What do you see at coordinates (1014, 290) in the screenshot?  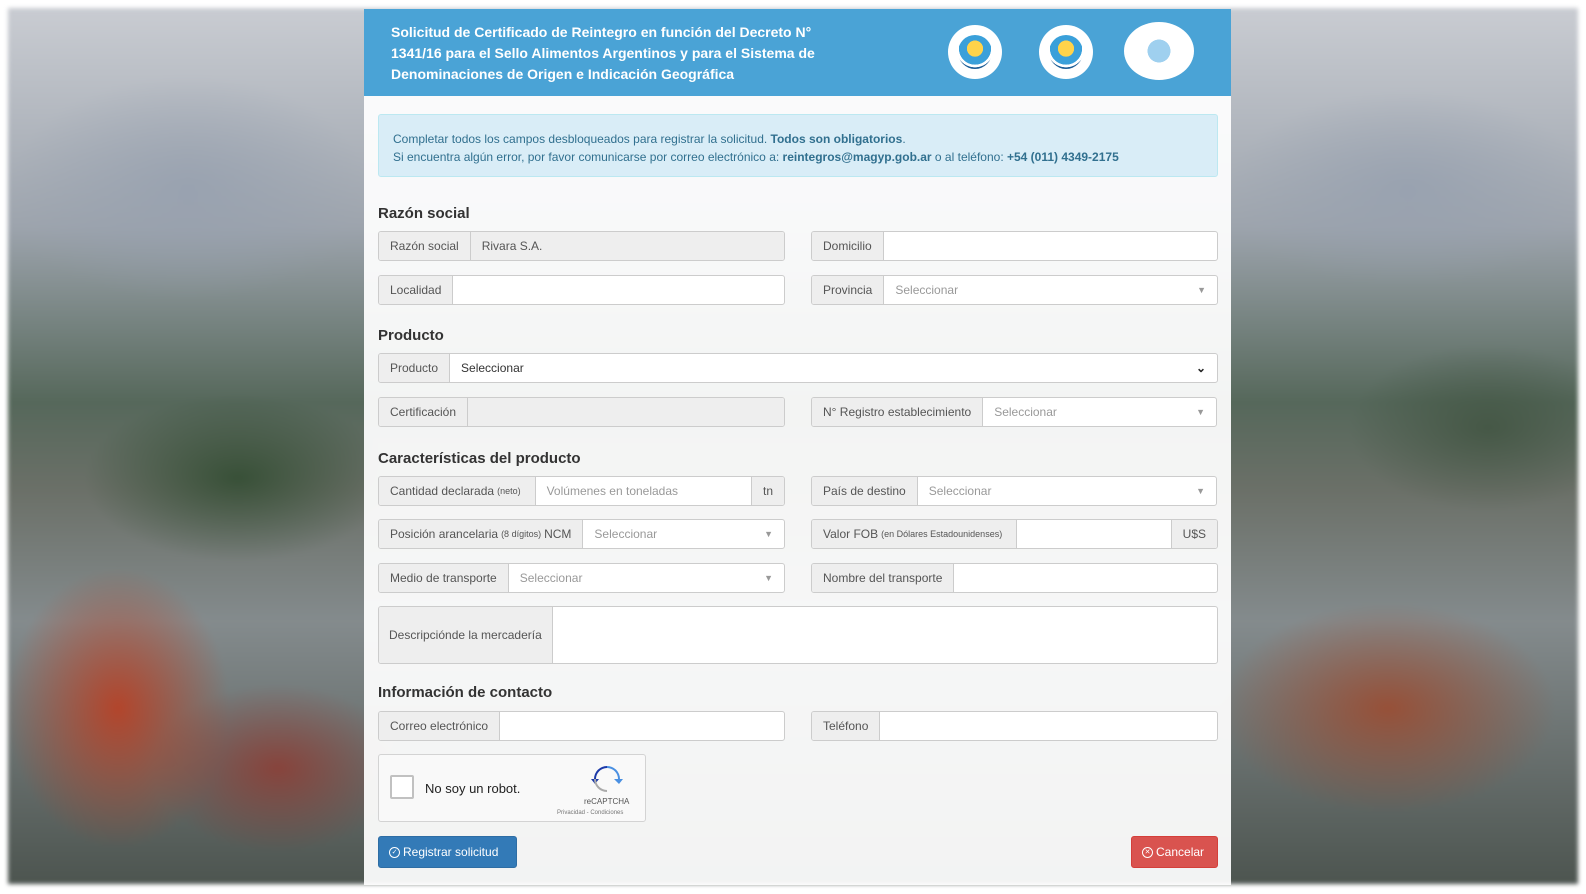 I see `provincia-select: Provincia Seleccionar ▼` at bounding box center [1014, 290].